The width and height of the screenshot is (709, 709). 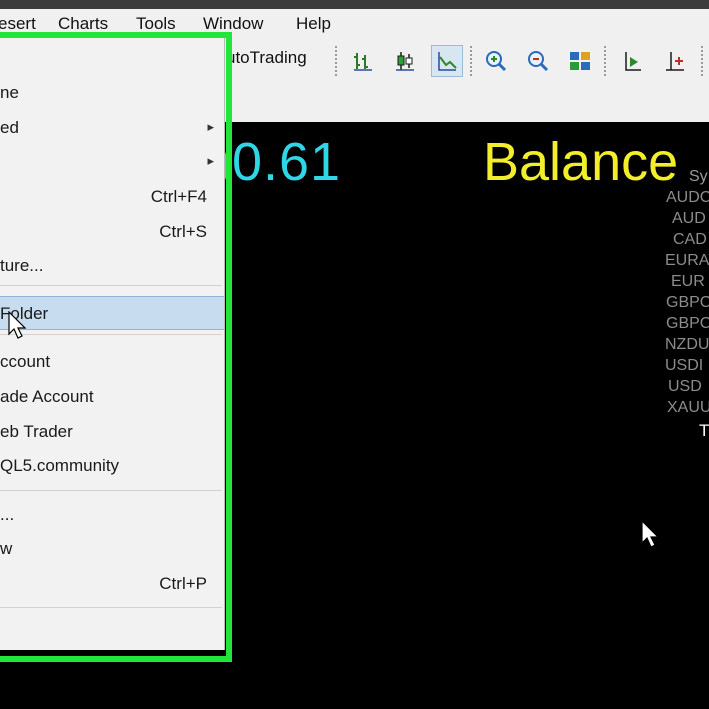 What do you see at coordinates (25, 361) in the screenshot?
I see `menu-item-label: ccount` at bounding box center [25, 361].